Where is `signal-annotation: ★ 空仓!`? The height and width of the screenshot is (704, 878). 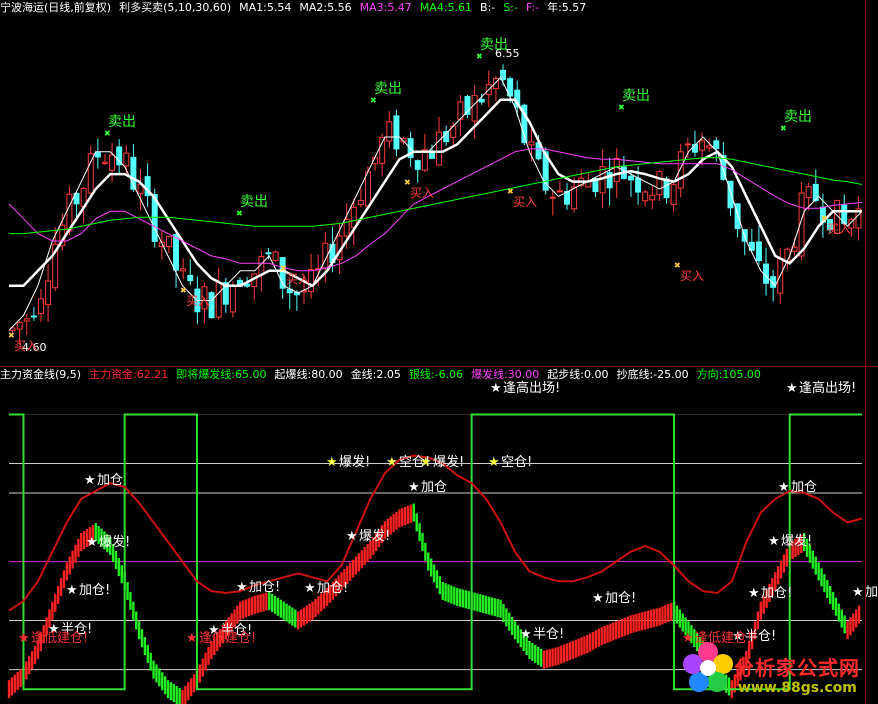 signal-annotation: ★ 空仓! is located at coordinates (510, 462).